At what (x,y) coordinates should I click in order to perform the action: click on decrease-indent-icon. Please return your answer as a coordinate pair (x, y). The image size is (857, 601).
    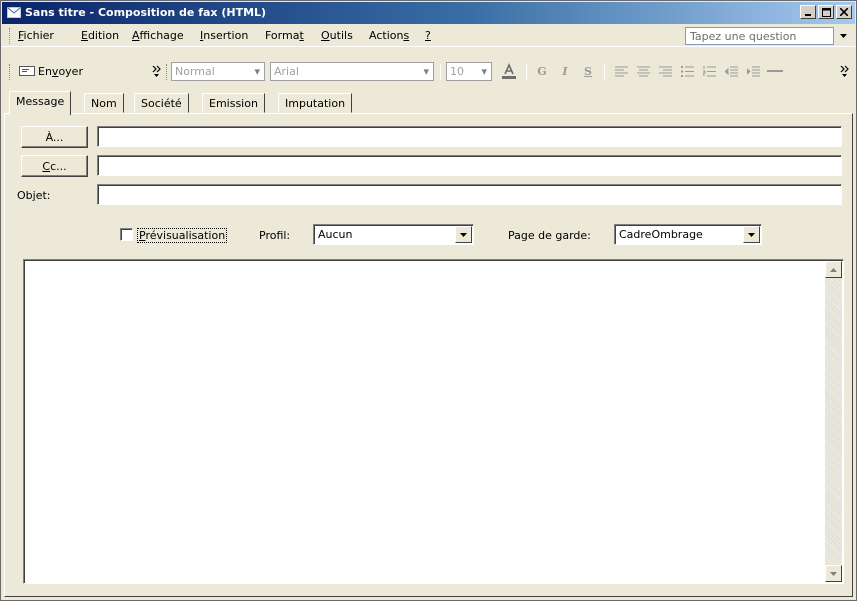
    Looking at the image, I should click on (731, 71).